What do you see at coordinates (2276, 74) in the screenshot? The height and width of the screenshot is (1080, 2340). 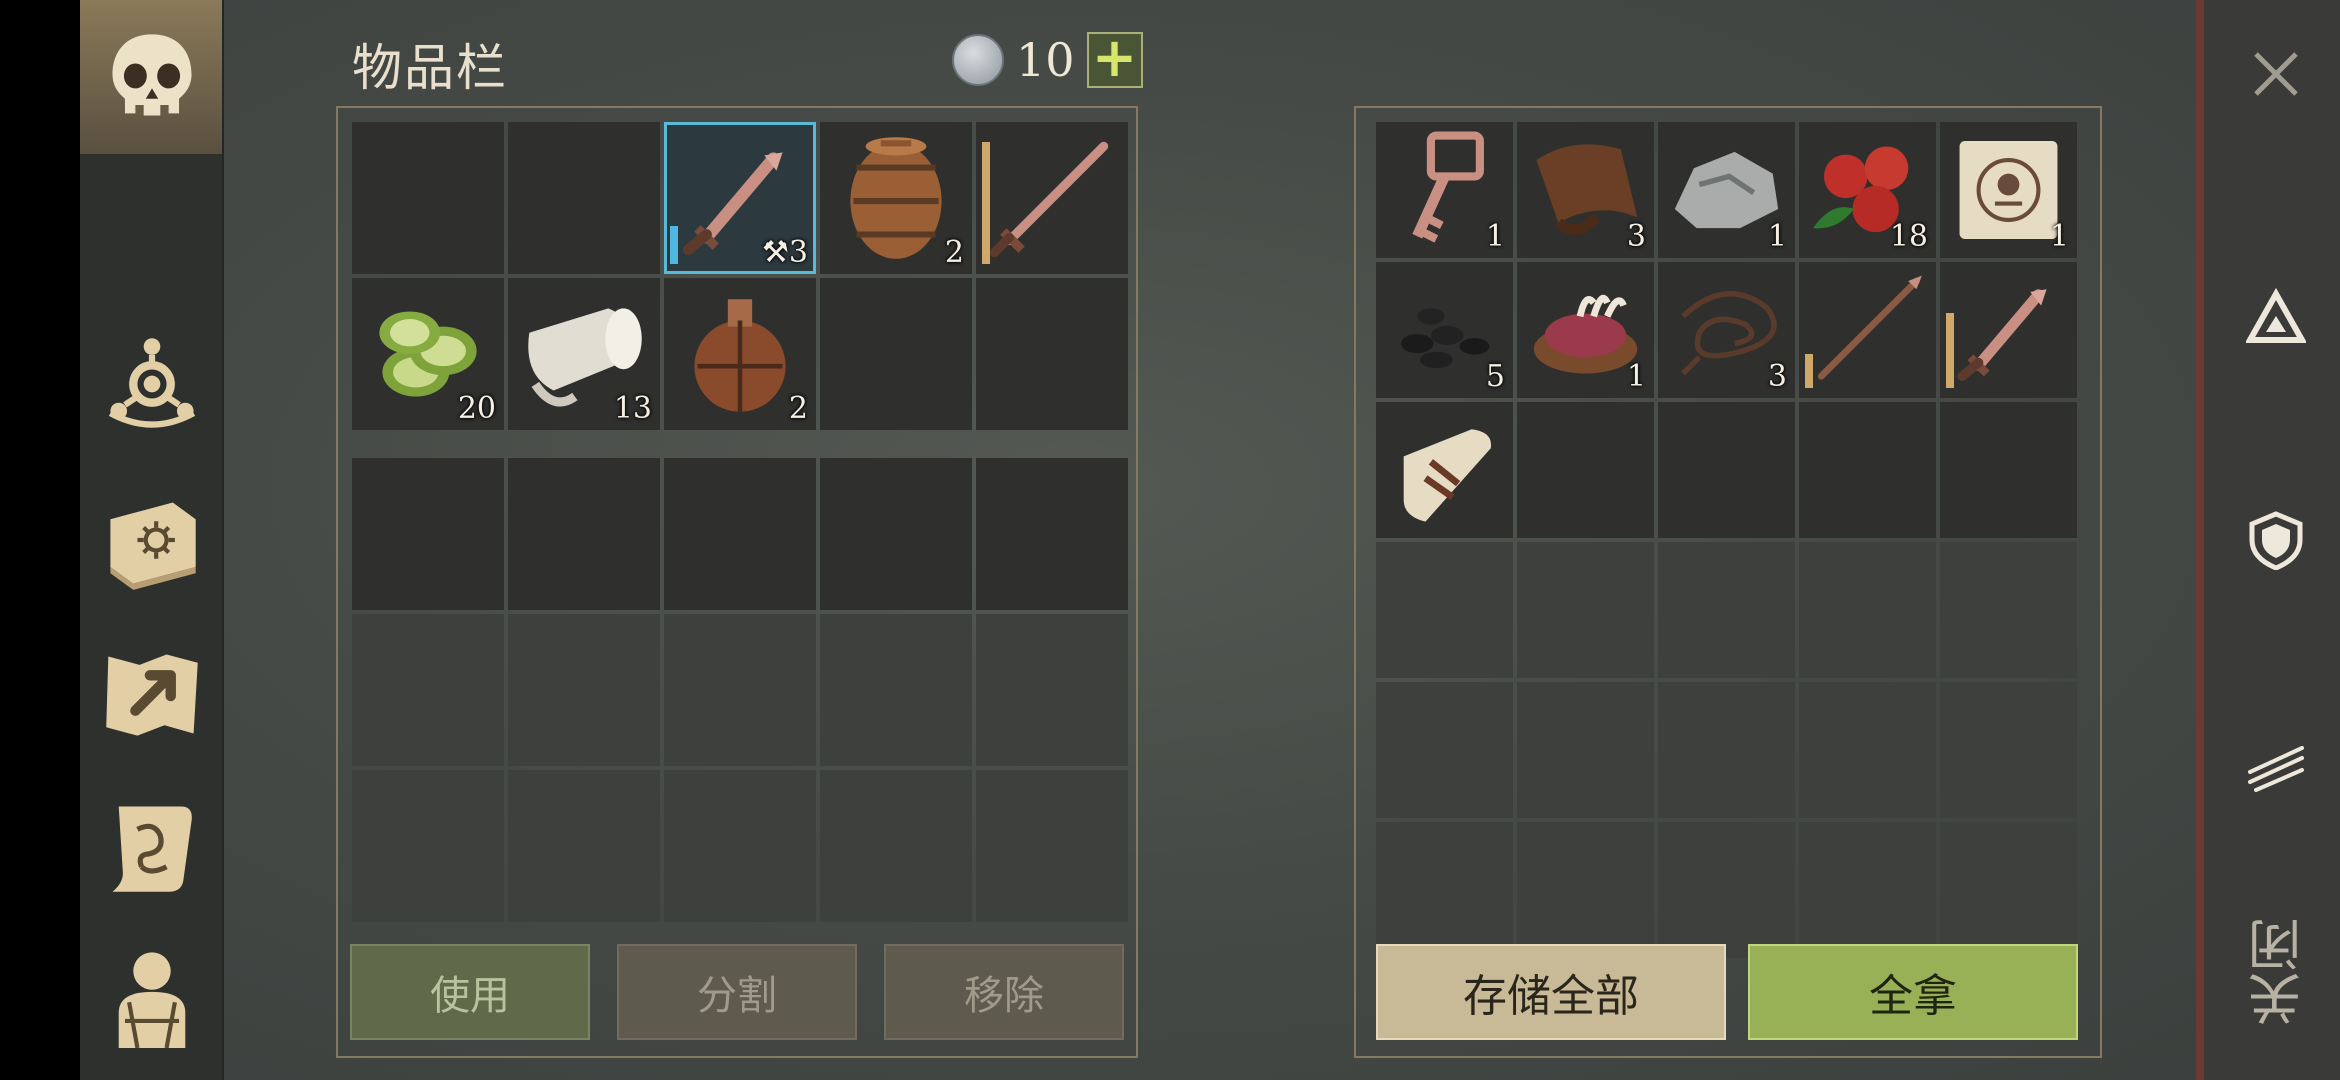 I see `close-icon` at bounding box center [2276, 74].